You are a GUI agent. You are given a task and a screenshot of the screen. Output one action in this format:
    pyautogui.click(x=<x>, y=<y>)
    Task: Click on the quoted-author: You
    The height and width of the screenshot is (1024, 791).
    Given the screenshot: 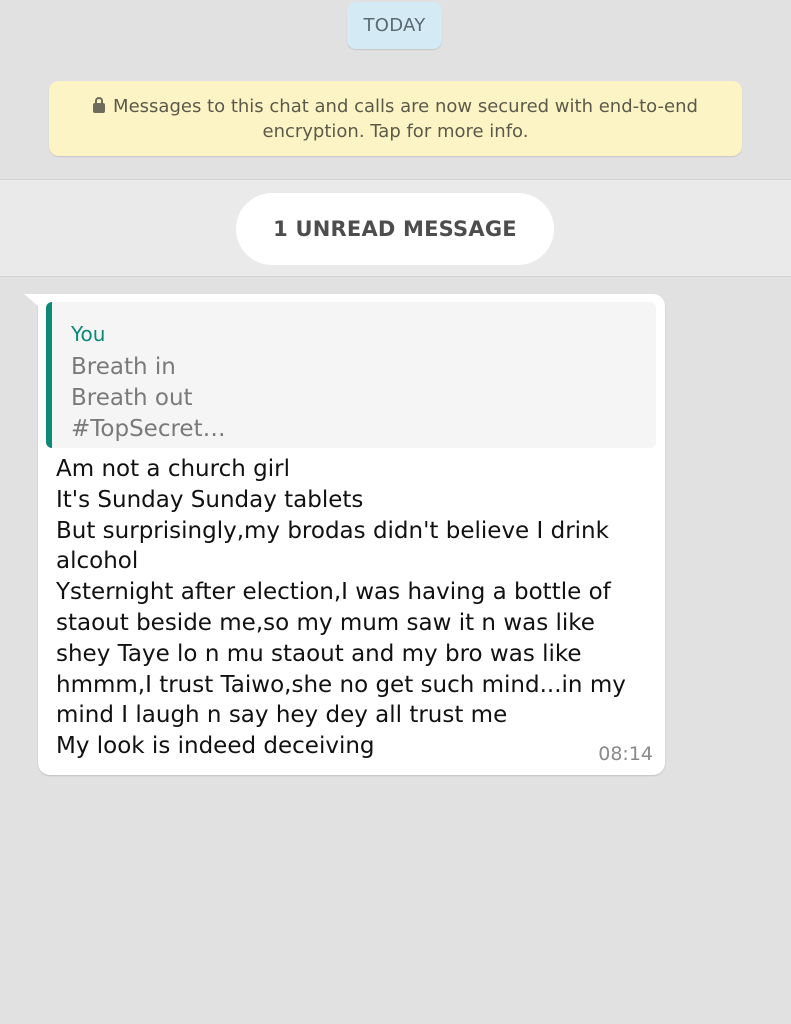 What is the action you would take?
    pyautogui.click(x=88, y=334)
    